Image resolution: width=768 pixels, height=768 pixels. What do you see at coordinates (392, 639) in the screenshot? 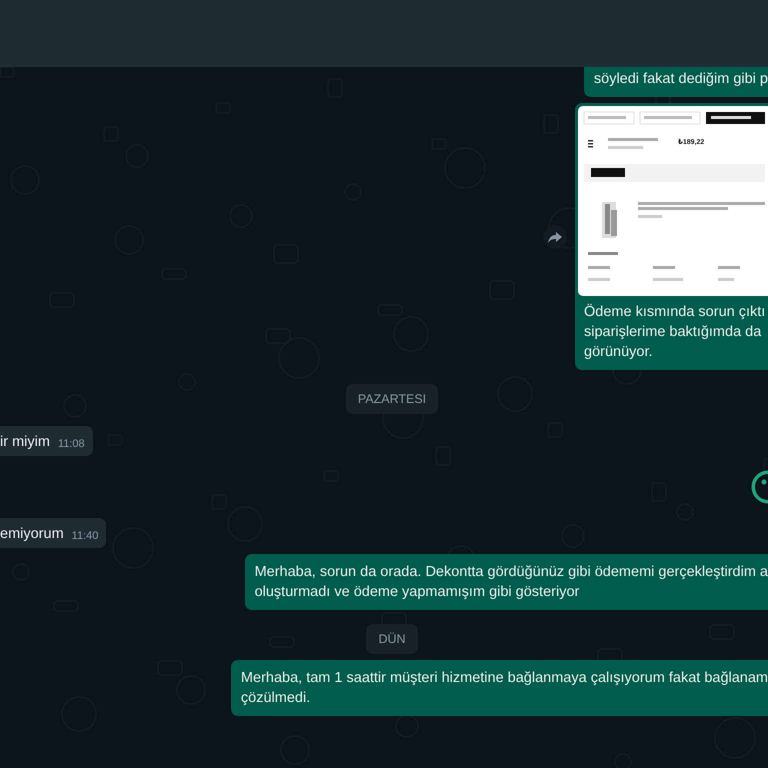
I see `date-label: DÜN` at bounding box center [392, 639].